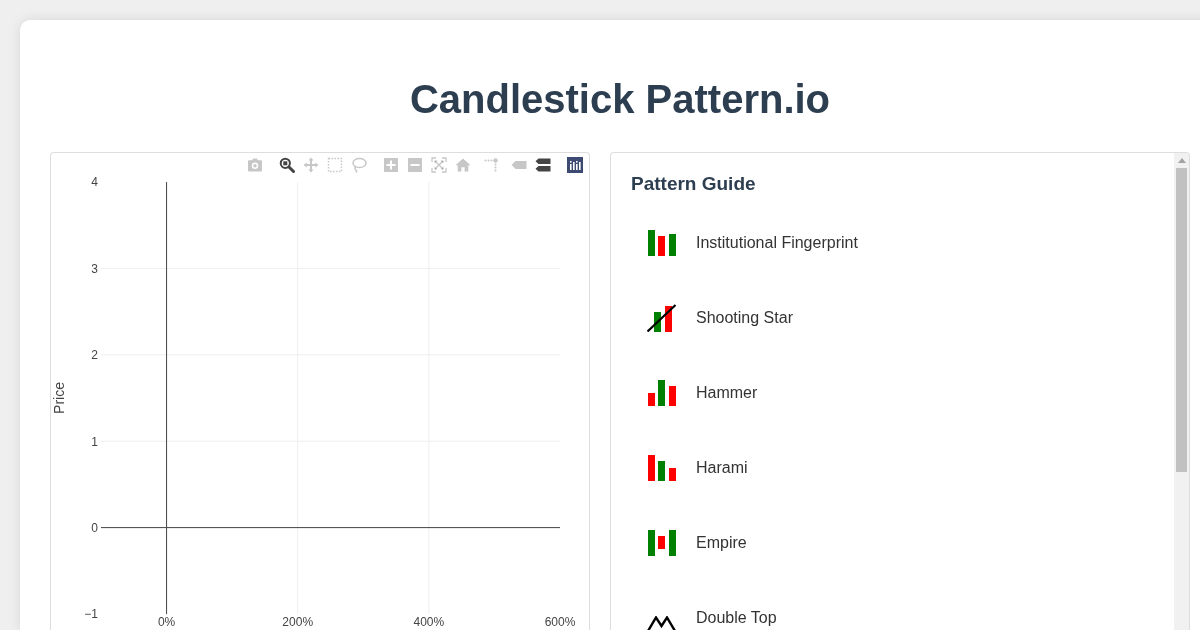  What do you see at coordinates (335, 165) in the screenshot?
I see `dashed-square-icon` at bounding box center [335, 165].